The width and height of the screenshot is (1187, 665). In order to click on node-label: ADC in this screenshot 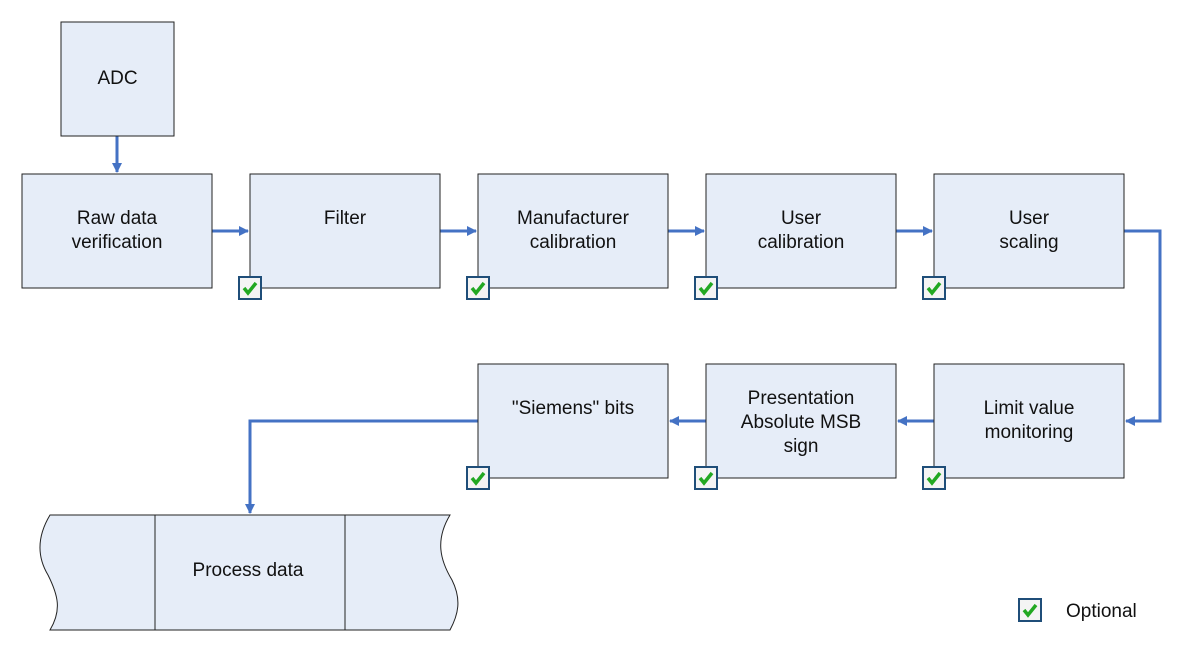, I will do `click(117, 78)`.